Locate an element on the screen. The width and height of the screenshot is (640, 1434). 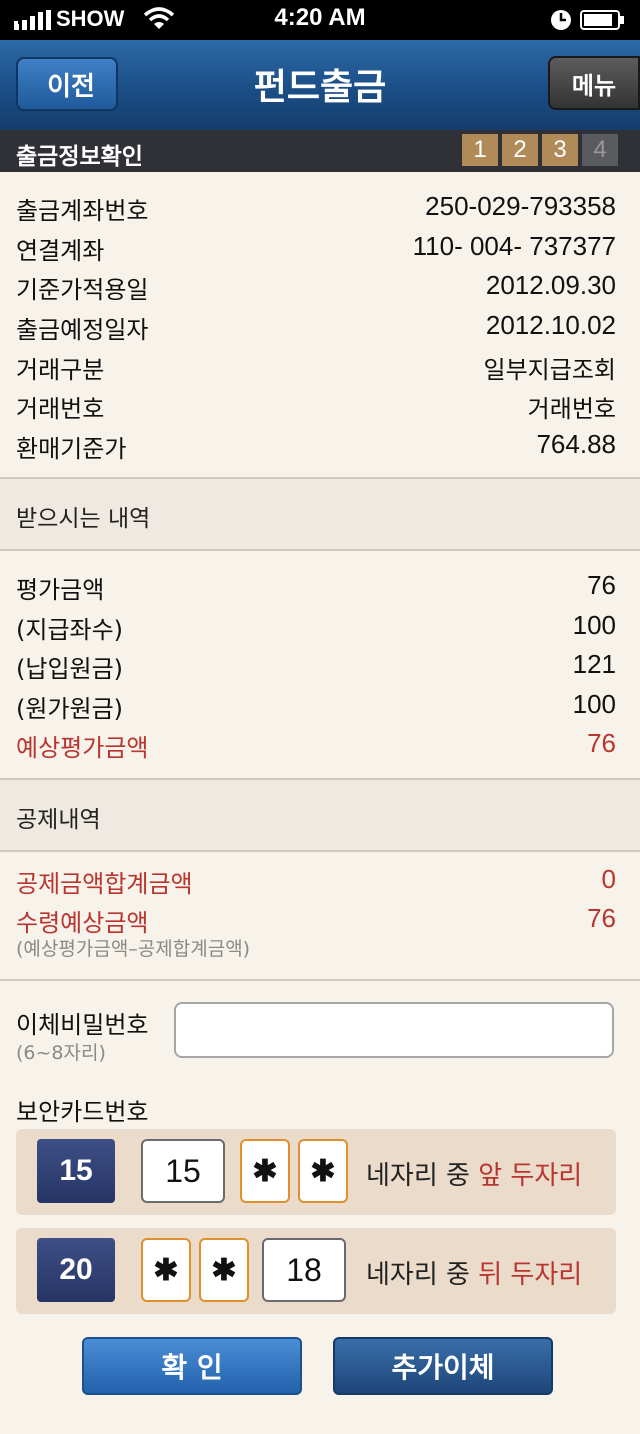
info-label: 연결계좌 is located at coordinates (60, 251).